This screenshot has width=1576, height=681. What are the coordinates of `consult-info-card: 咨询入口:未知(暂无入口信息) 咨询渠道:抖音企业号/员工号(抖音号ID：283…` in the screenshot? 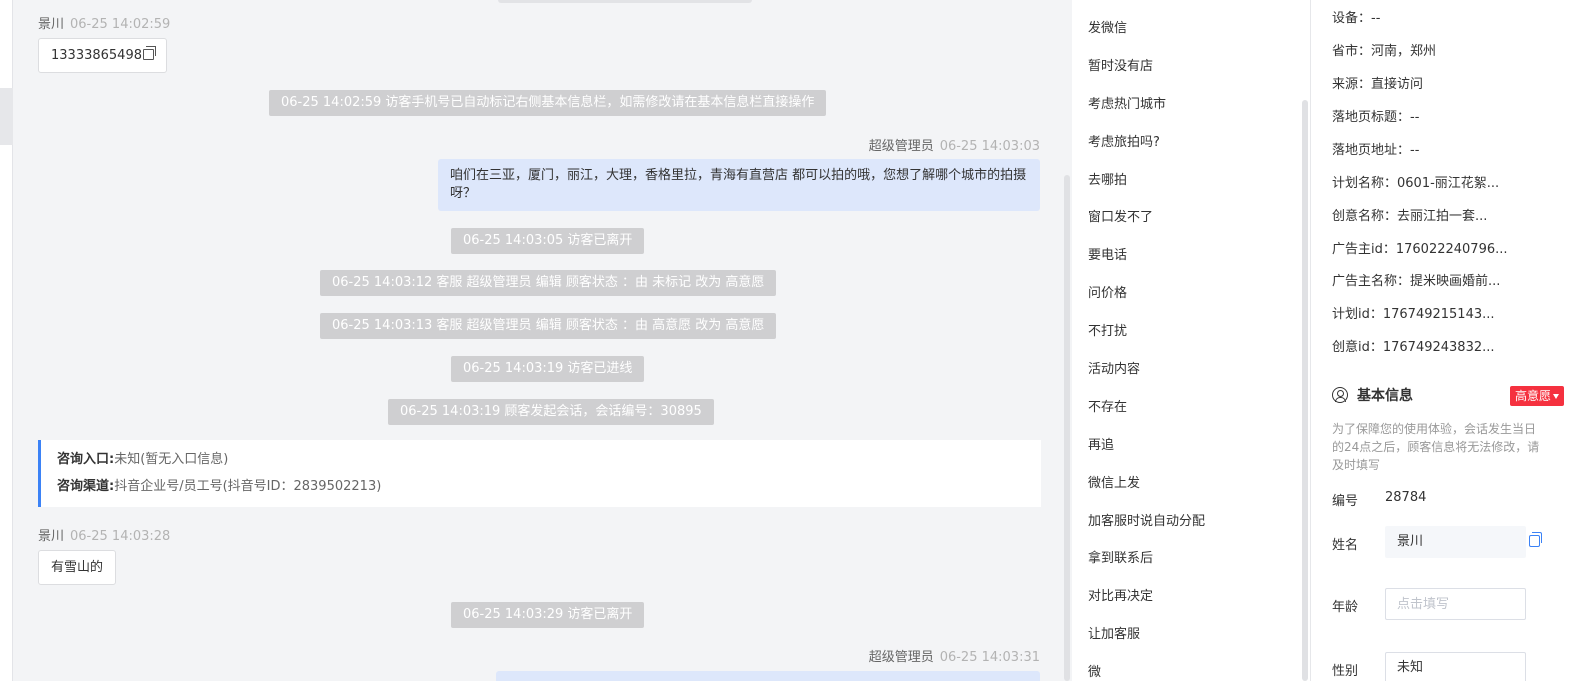 It's located at (539, 473).